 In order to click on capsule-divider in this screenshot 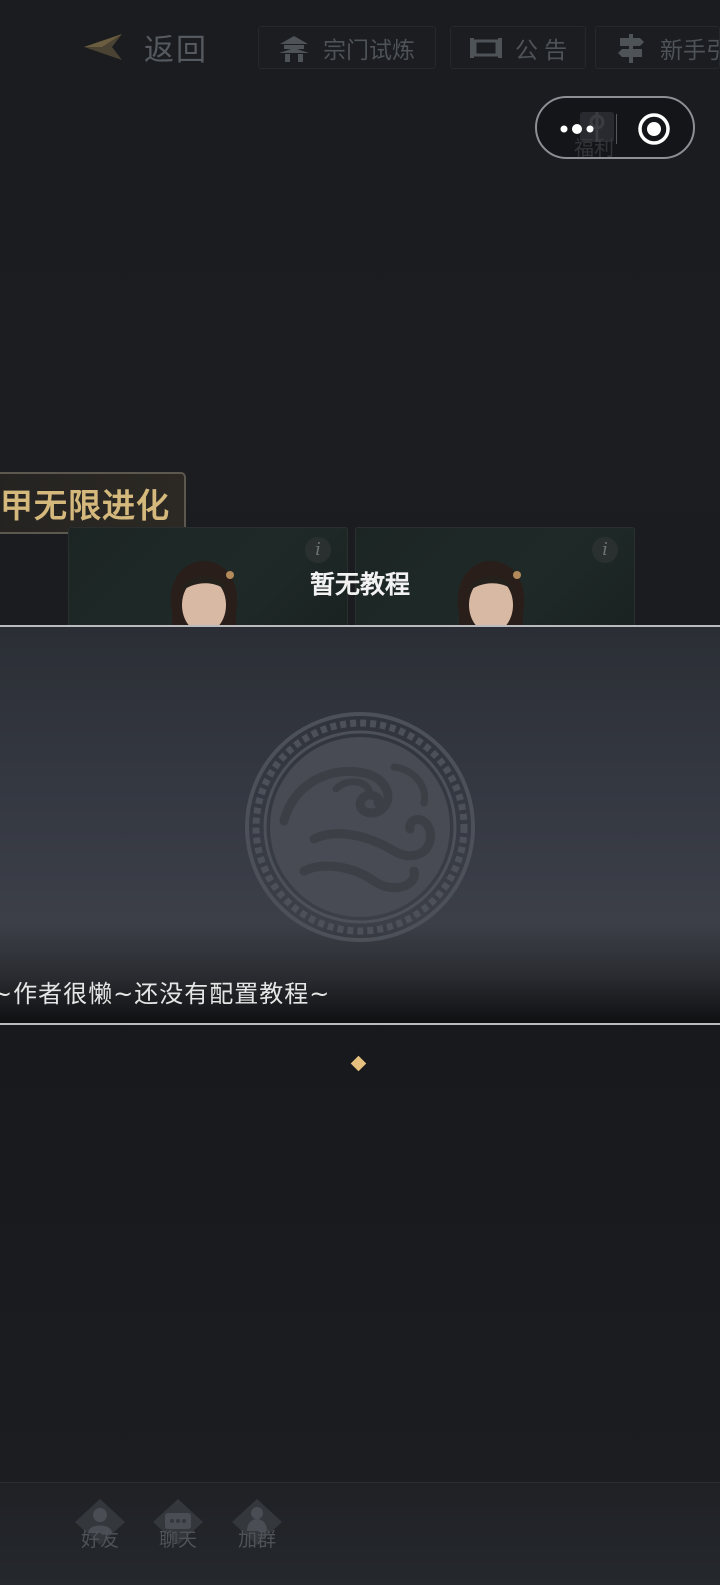, I will do `click(616, 129)`.